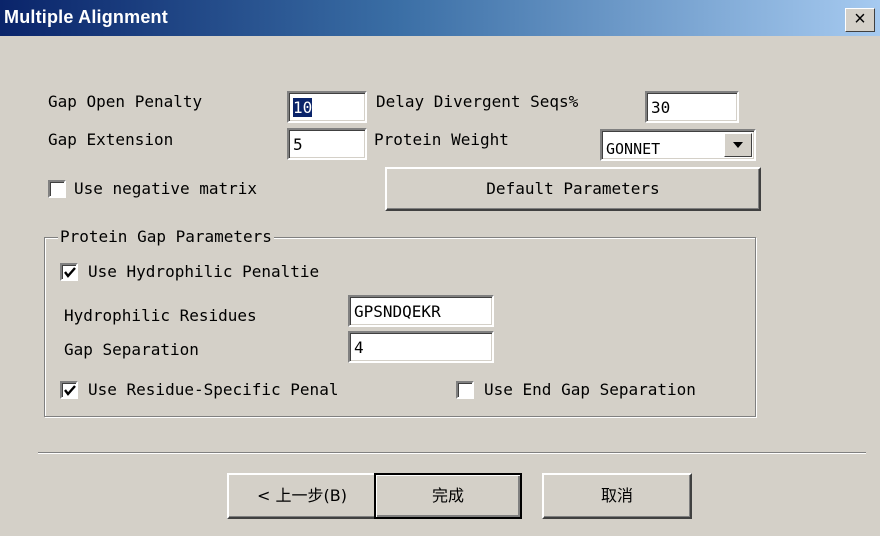 Image resolution: width=880 pixels, height=536 pixels. What do you see at coordinates (397, 311) in the screenshot?
I see `hydrophilic-residues-value: GPSNDQEKR` at bounding box center [397, 311].